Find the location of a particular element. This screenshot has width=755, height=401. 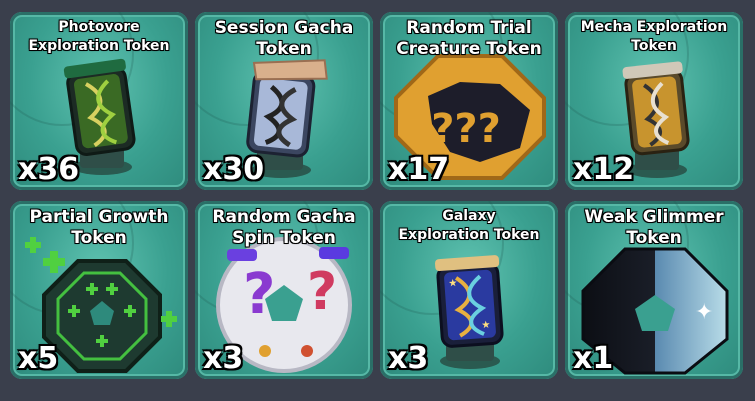

token-count: x5 is located at coordinates (38, 358).